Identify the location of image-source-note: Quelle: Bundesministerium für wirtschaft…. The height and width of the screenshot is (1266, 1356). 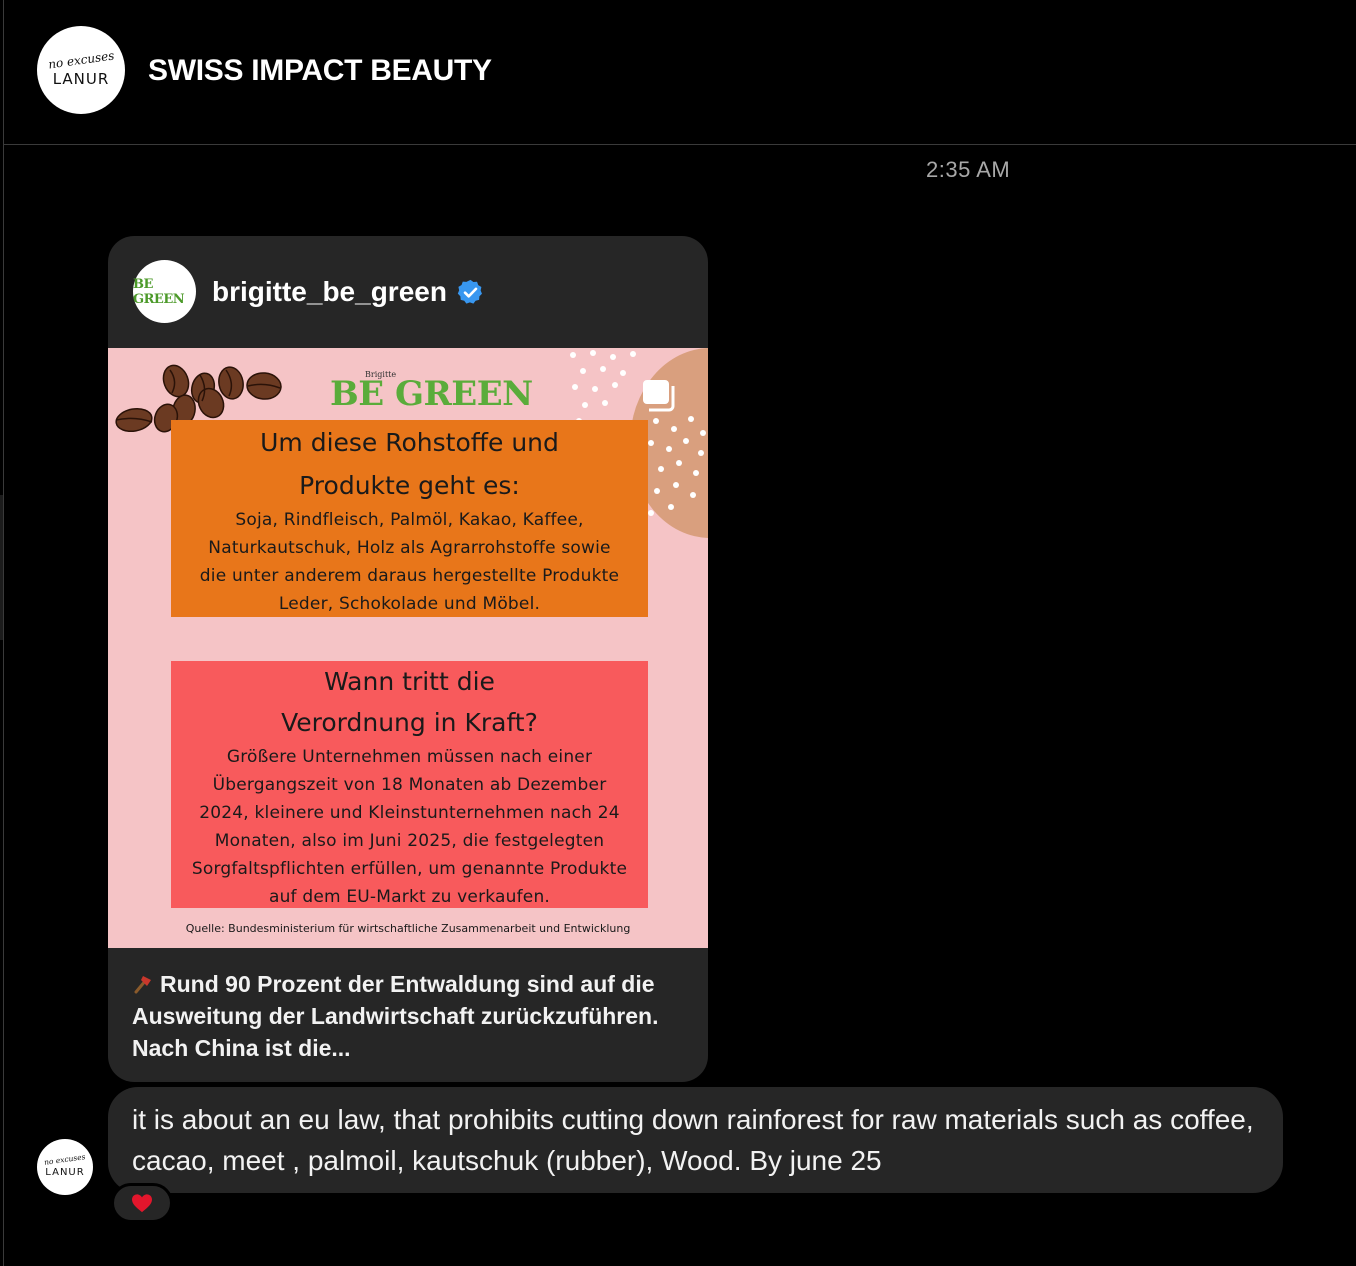
(408, 928).